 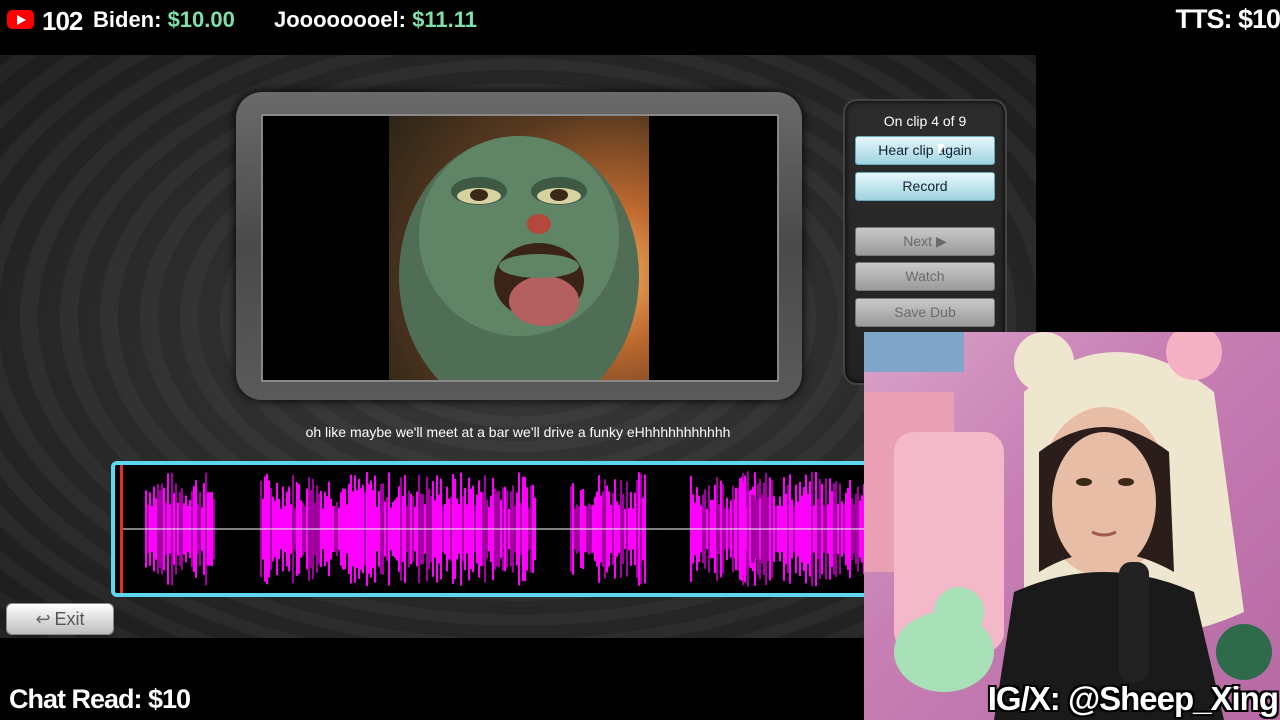 I want to click on chat-read-price: Chat Read: $10, so click(x=100, y=699).